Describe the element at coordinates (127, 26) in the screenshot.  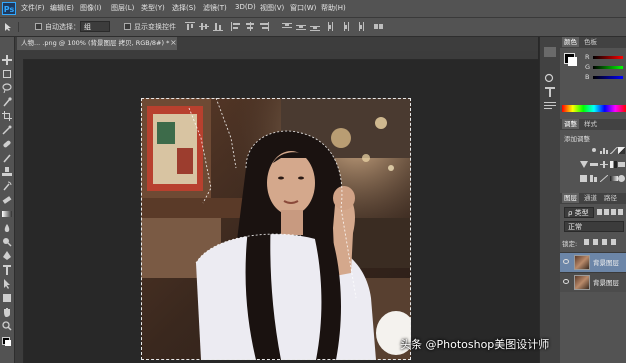
I see `show-transform-checkbox` at that location.